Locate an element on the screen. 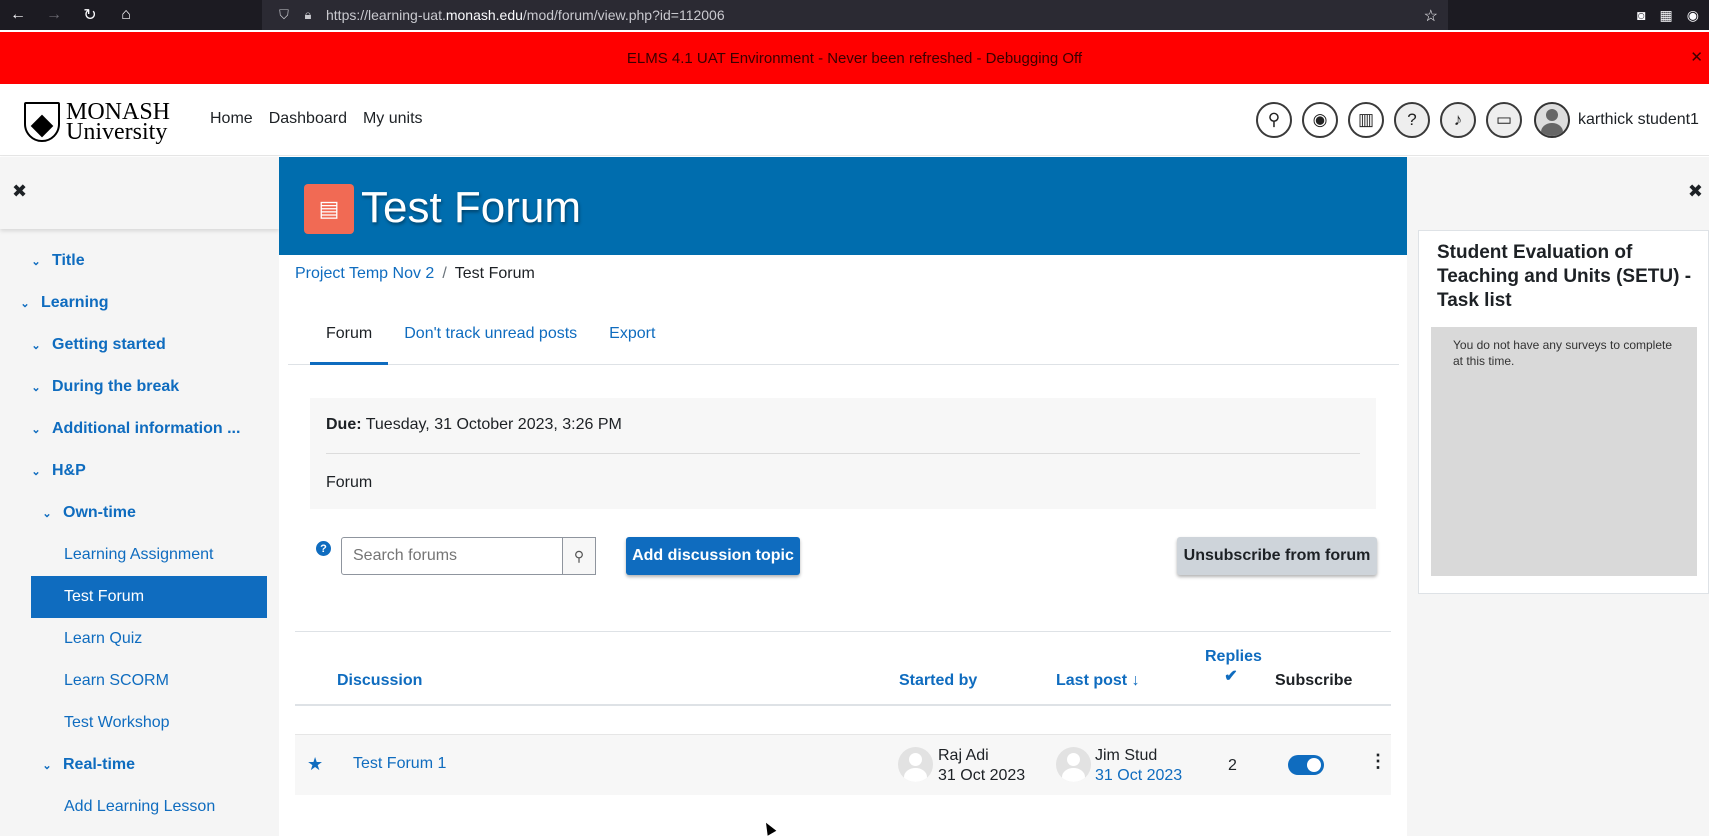  primary-navigation: Home Dashboard My units is located at coordinates (316, 119).